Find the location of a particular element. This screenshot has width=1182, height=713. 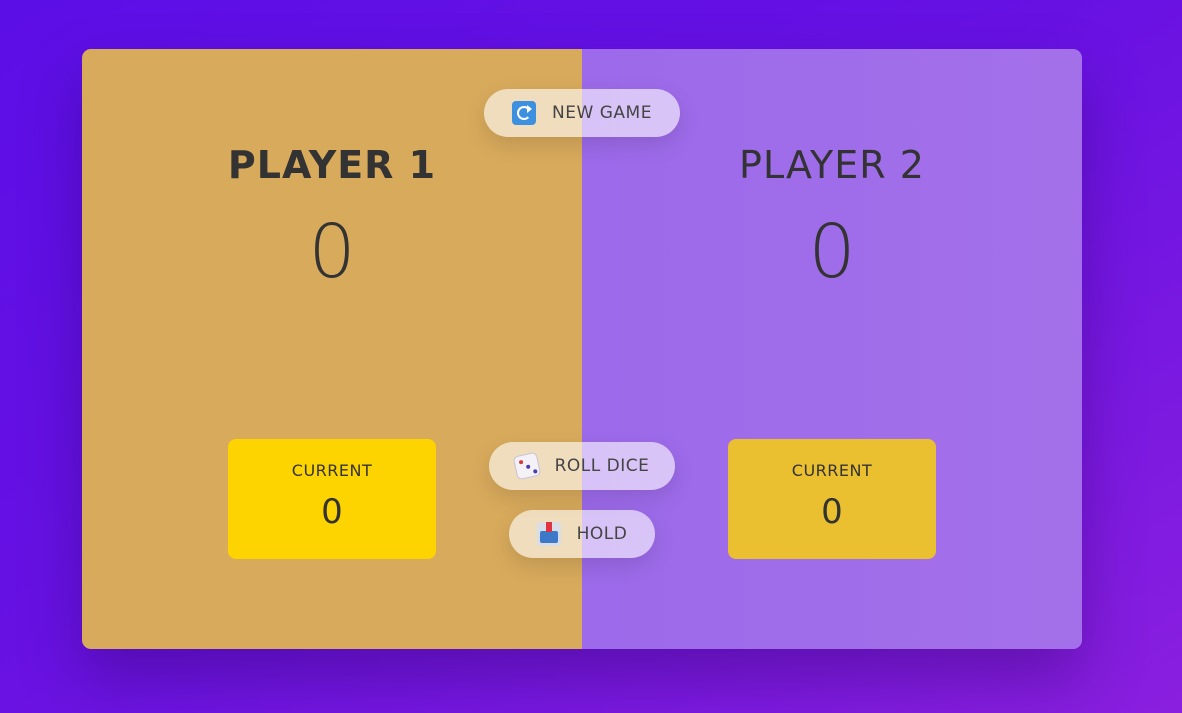

refresh-icon is located at coordinates (524, 113).